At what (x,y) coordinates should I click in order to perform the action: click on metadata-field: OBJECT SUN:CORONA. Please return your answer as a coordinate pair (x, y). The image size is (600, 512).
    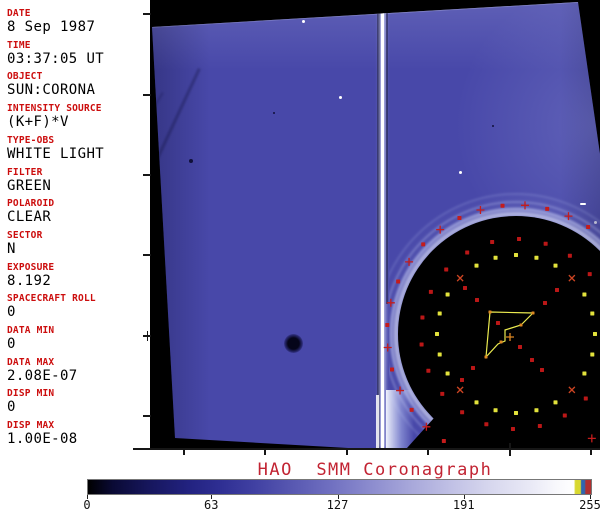
    Looking at the image, I should click on (78, 84).